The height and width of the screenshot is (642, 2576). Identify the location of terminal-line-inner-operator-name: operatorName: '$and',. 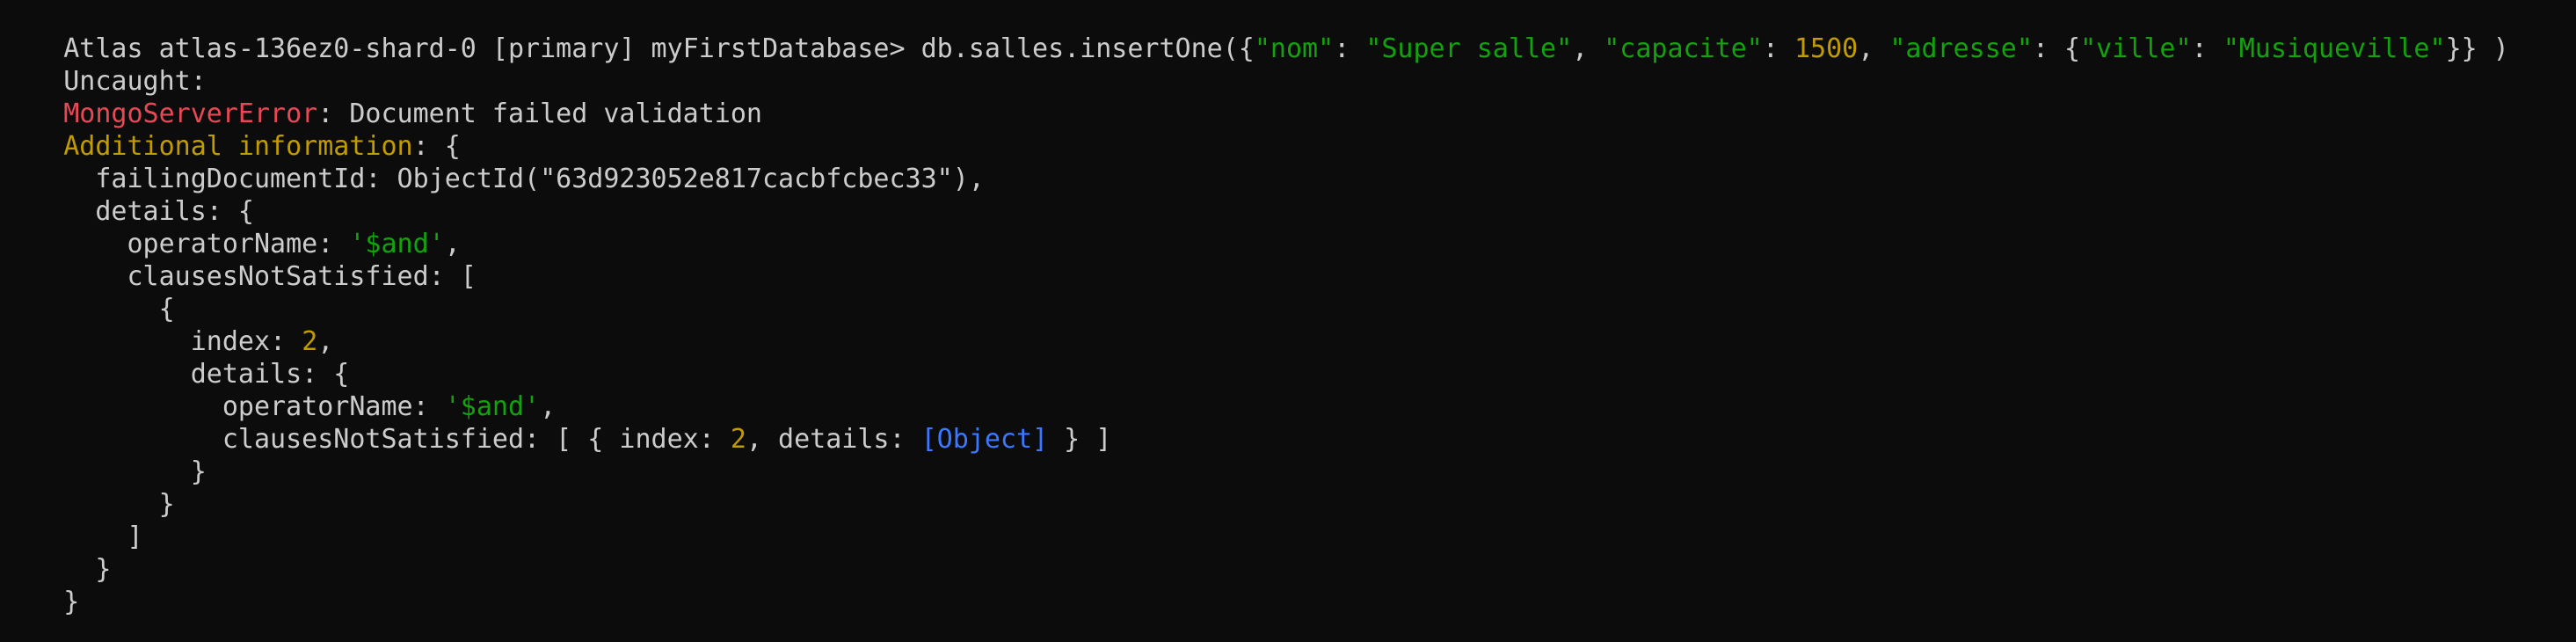
(278, 390).